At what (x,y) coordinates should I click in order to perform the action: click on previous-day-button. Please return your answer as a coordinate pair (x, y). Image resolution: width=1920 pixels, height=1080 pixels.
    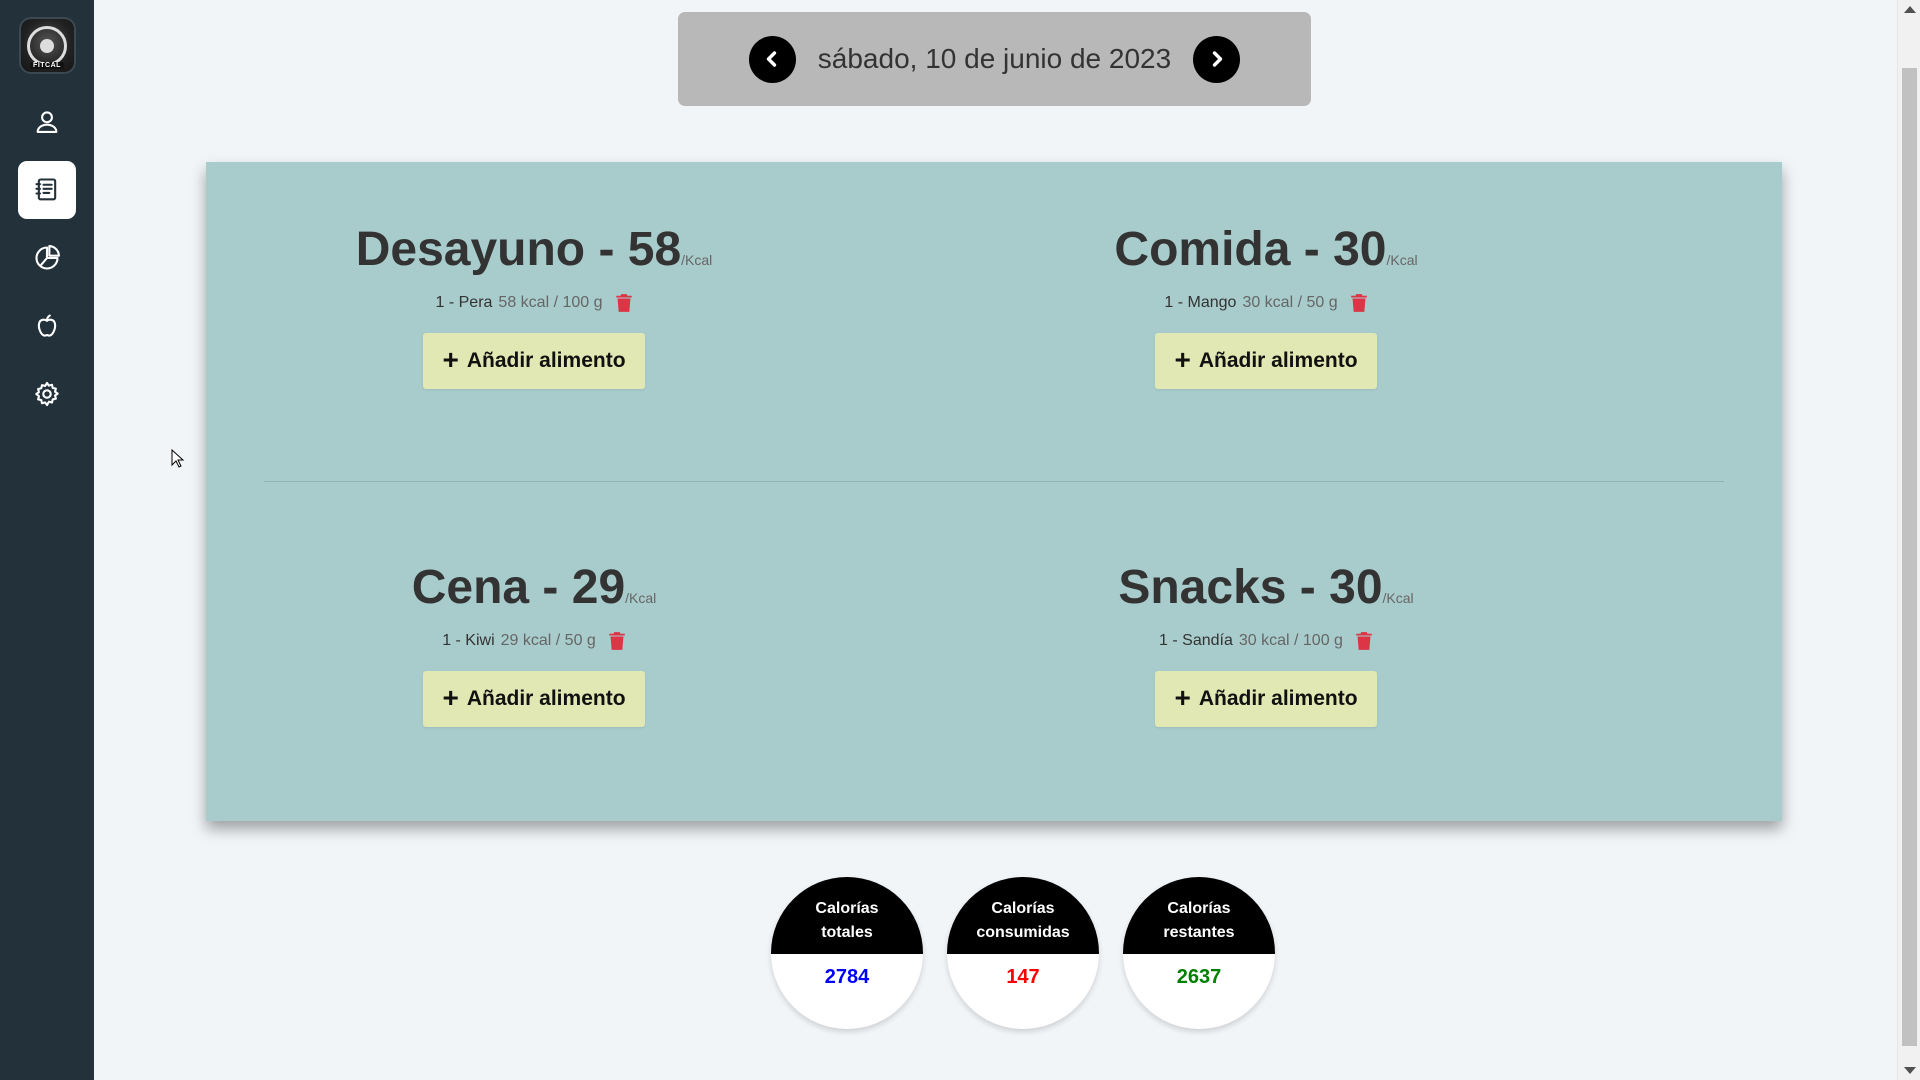
    Looking at the image, I should click on (772, 59).